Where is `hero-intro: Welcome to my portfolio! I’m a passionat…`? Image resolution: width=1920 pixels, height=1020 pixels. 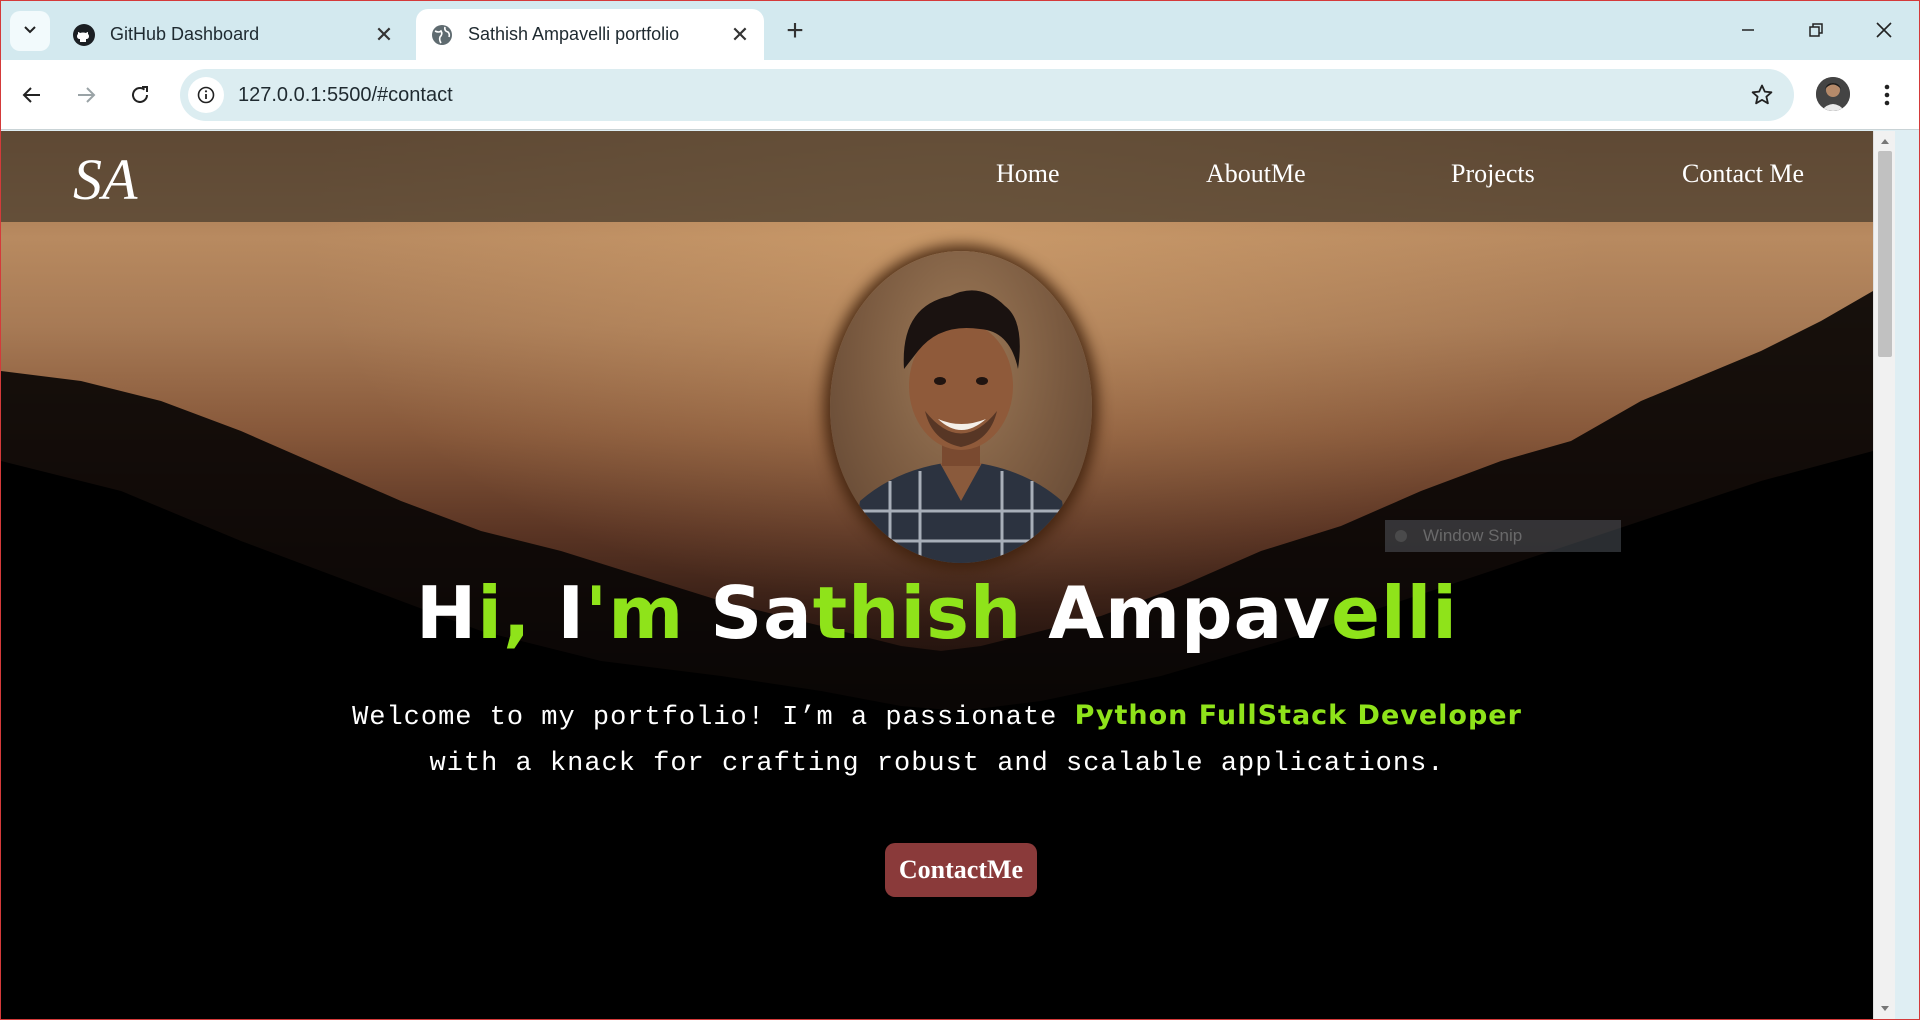 hero-intro: Welcome to my portfolio! I’m a passionat… is located at coordinates (937, 740).